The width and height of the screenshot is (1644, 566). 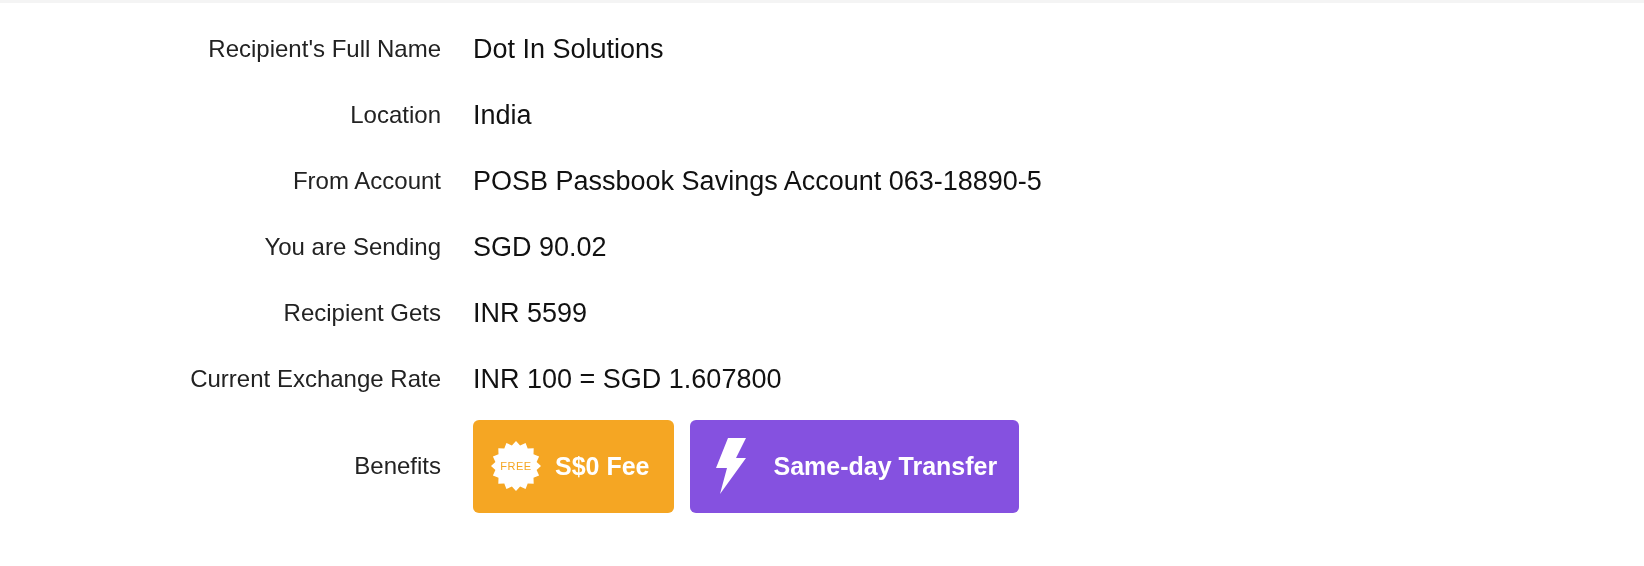 I want to click on field-value: INR 5599, so click(x=531, y=313).